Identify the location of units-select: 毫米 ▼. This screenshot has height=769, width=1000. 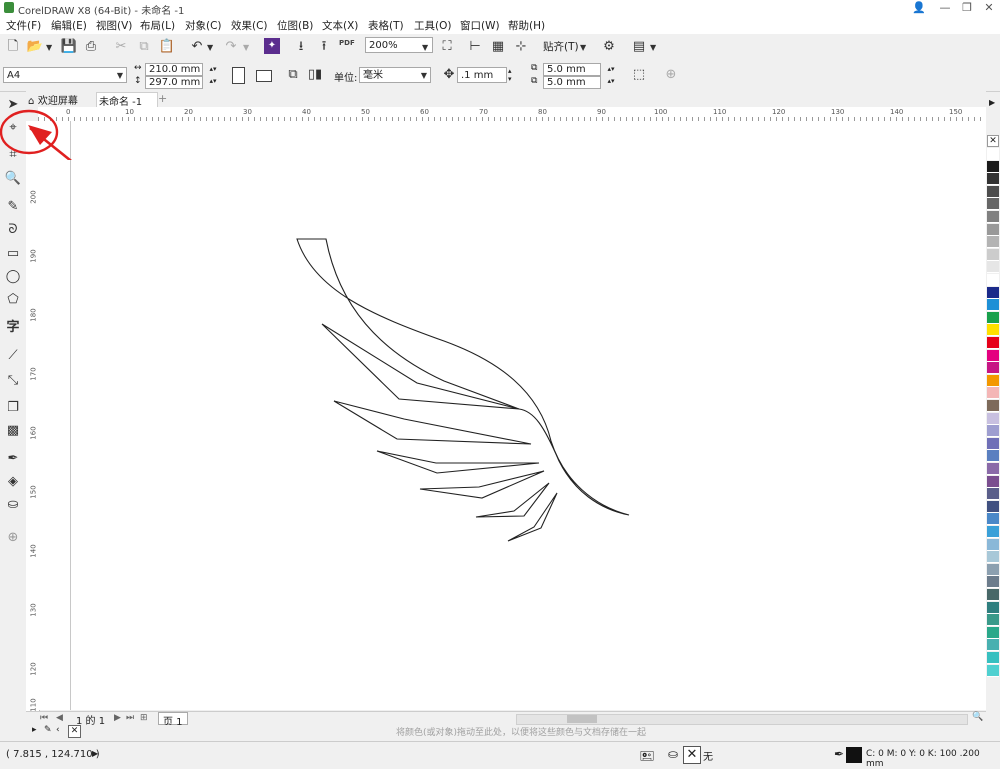
(395, 75).